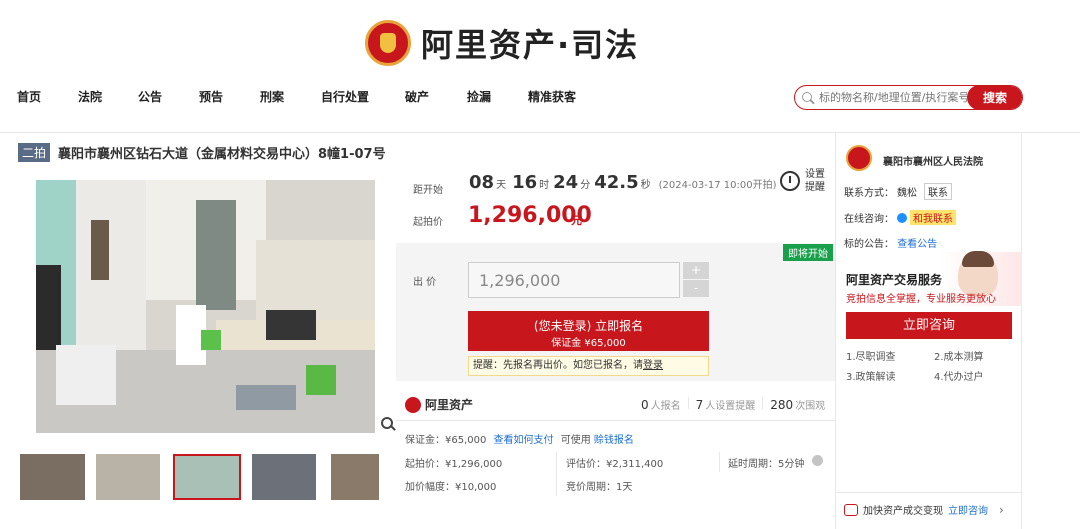  What do you see at coordinates (211, 96) in the screenshot?
I see `nav-item-previews: 预告` at bounding box center [211, 96].